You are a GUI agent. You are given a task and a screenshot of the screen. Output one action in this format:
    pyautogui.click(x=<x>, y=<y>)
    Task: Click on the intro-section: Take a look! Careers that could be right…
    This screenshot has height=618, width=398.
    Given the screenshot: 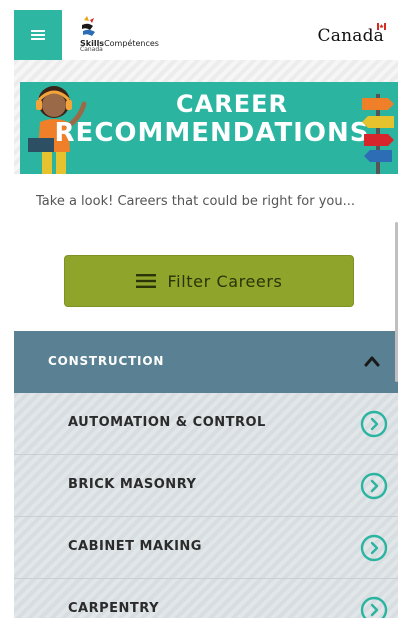 What is the action you would take?
    pyautogui.click(x=206, y=204)
    